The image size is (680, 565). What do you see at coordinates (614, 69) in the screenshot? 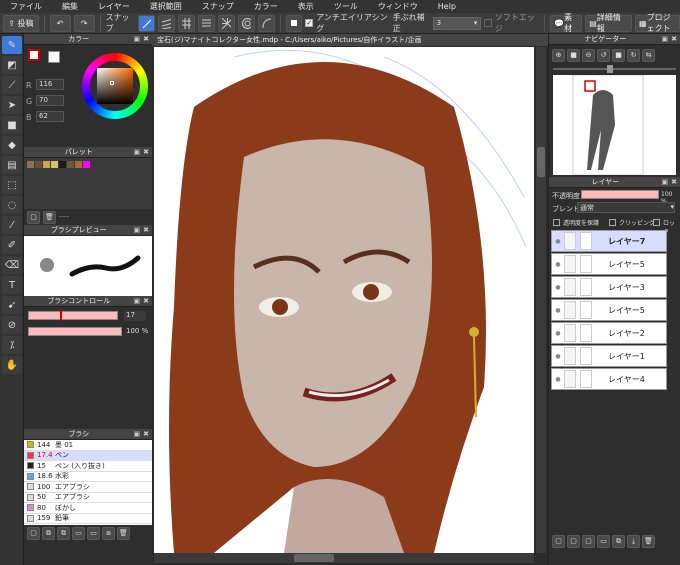
I see `zoom-slider` at bounding box center [614, 69].